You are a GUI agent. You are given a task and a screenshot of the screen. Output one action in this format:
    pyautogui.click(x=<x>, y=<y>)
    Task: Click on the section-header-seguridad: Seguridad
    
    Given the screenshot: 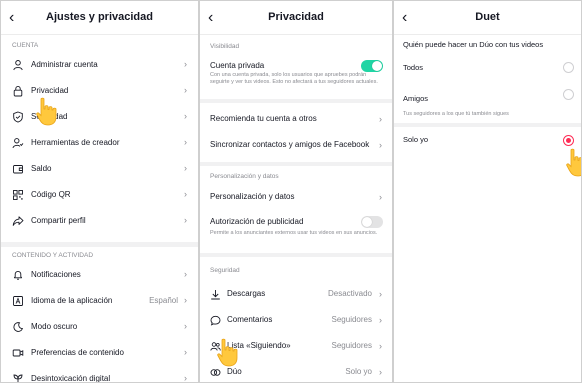 What is the action you would take?
    pyautogui.click(x=225, y=270)
    